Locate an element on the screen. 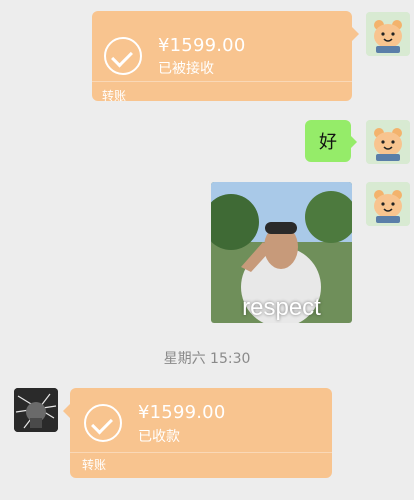 This screenshot has width=414, height=500. transfer-bubble-received: ¥1599.00 已收款 转账 is located at coordinates (197, 433).